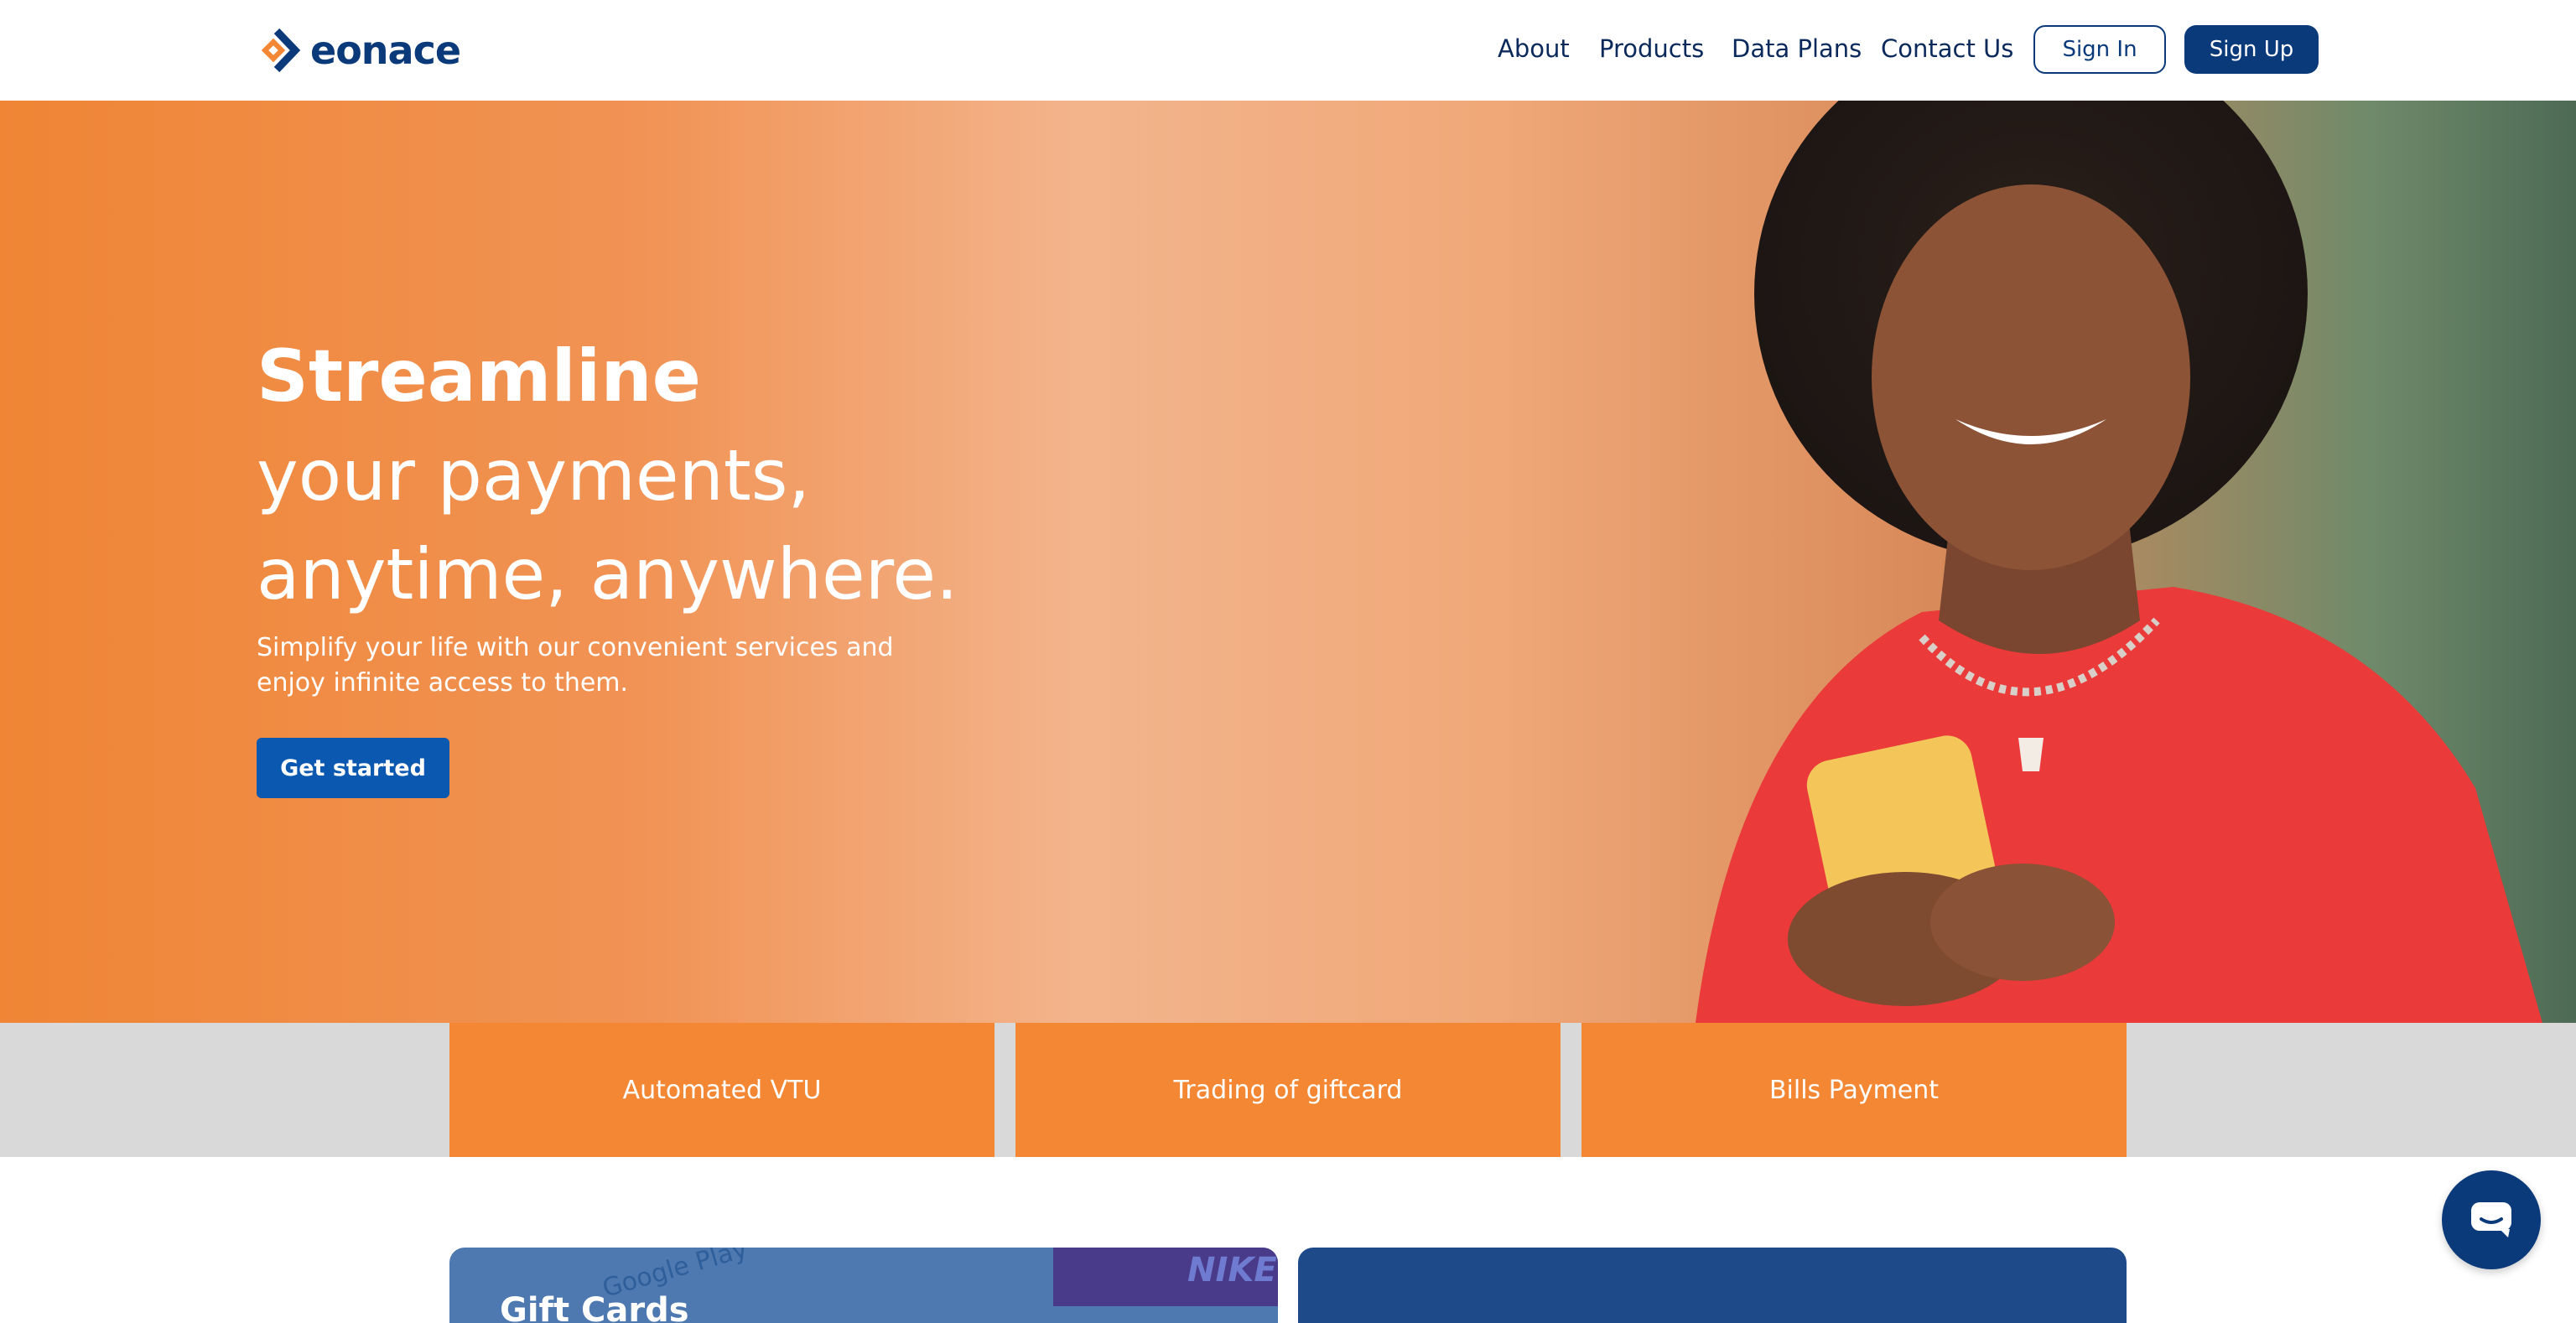 The width and height of the screenshot is (2576, 1323). I want to click on nav-link-products: Products, so click(1651, 48).